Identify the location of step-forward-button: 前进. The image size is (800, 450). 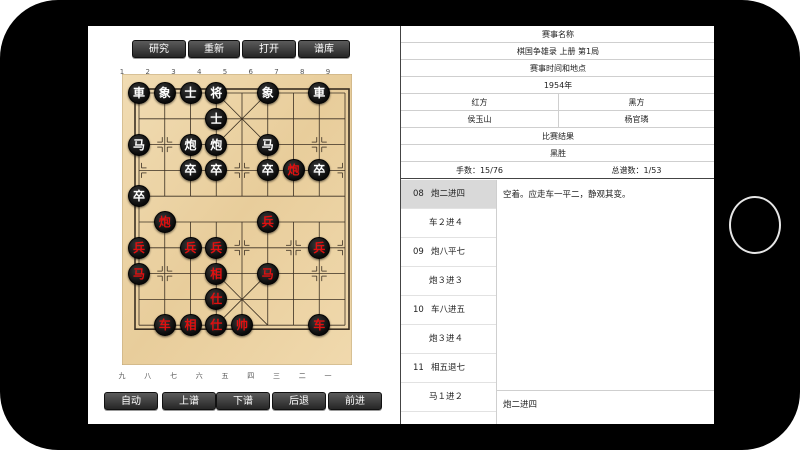
(355, 401).